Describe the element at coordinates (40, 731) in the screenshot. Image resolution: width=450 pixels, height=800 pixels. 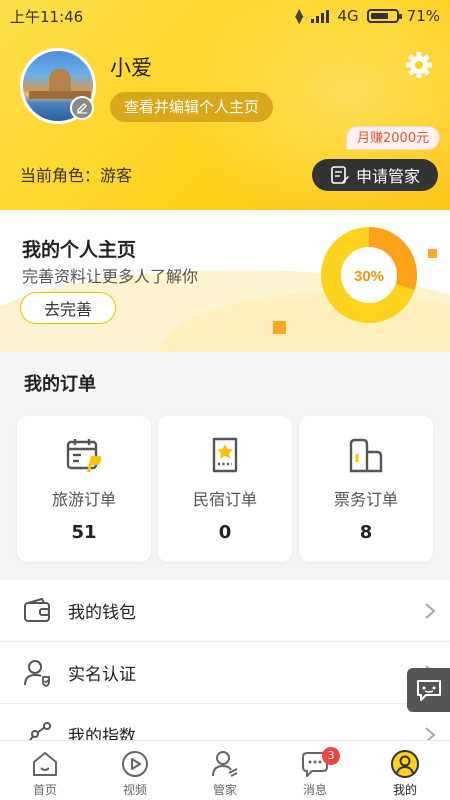
I see `index-chart-icon` at that location.